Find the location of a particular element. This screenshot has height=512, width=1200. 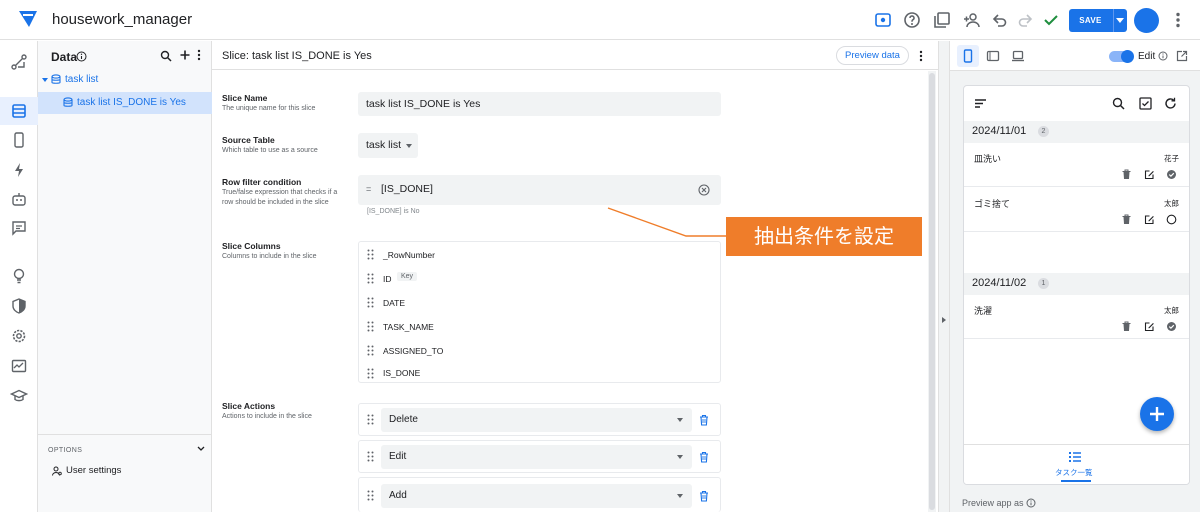

preview-eye-icon is located at coordinates (883, 20).